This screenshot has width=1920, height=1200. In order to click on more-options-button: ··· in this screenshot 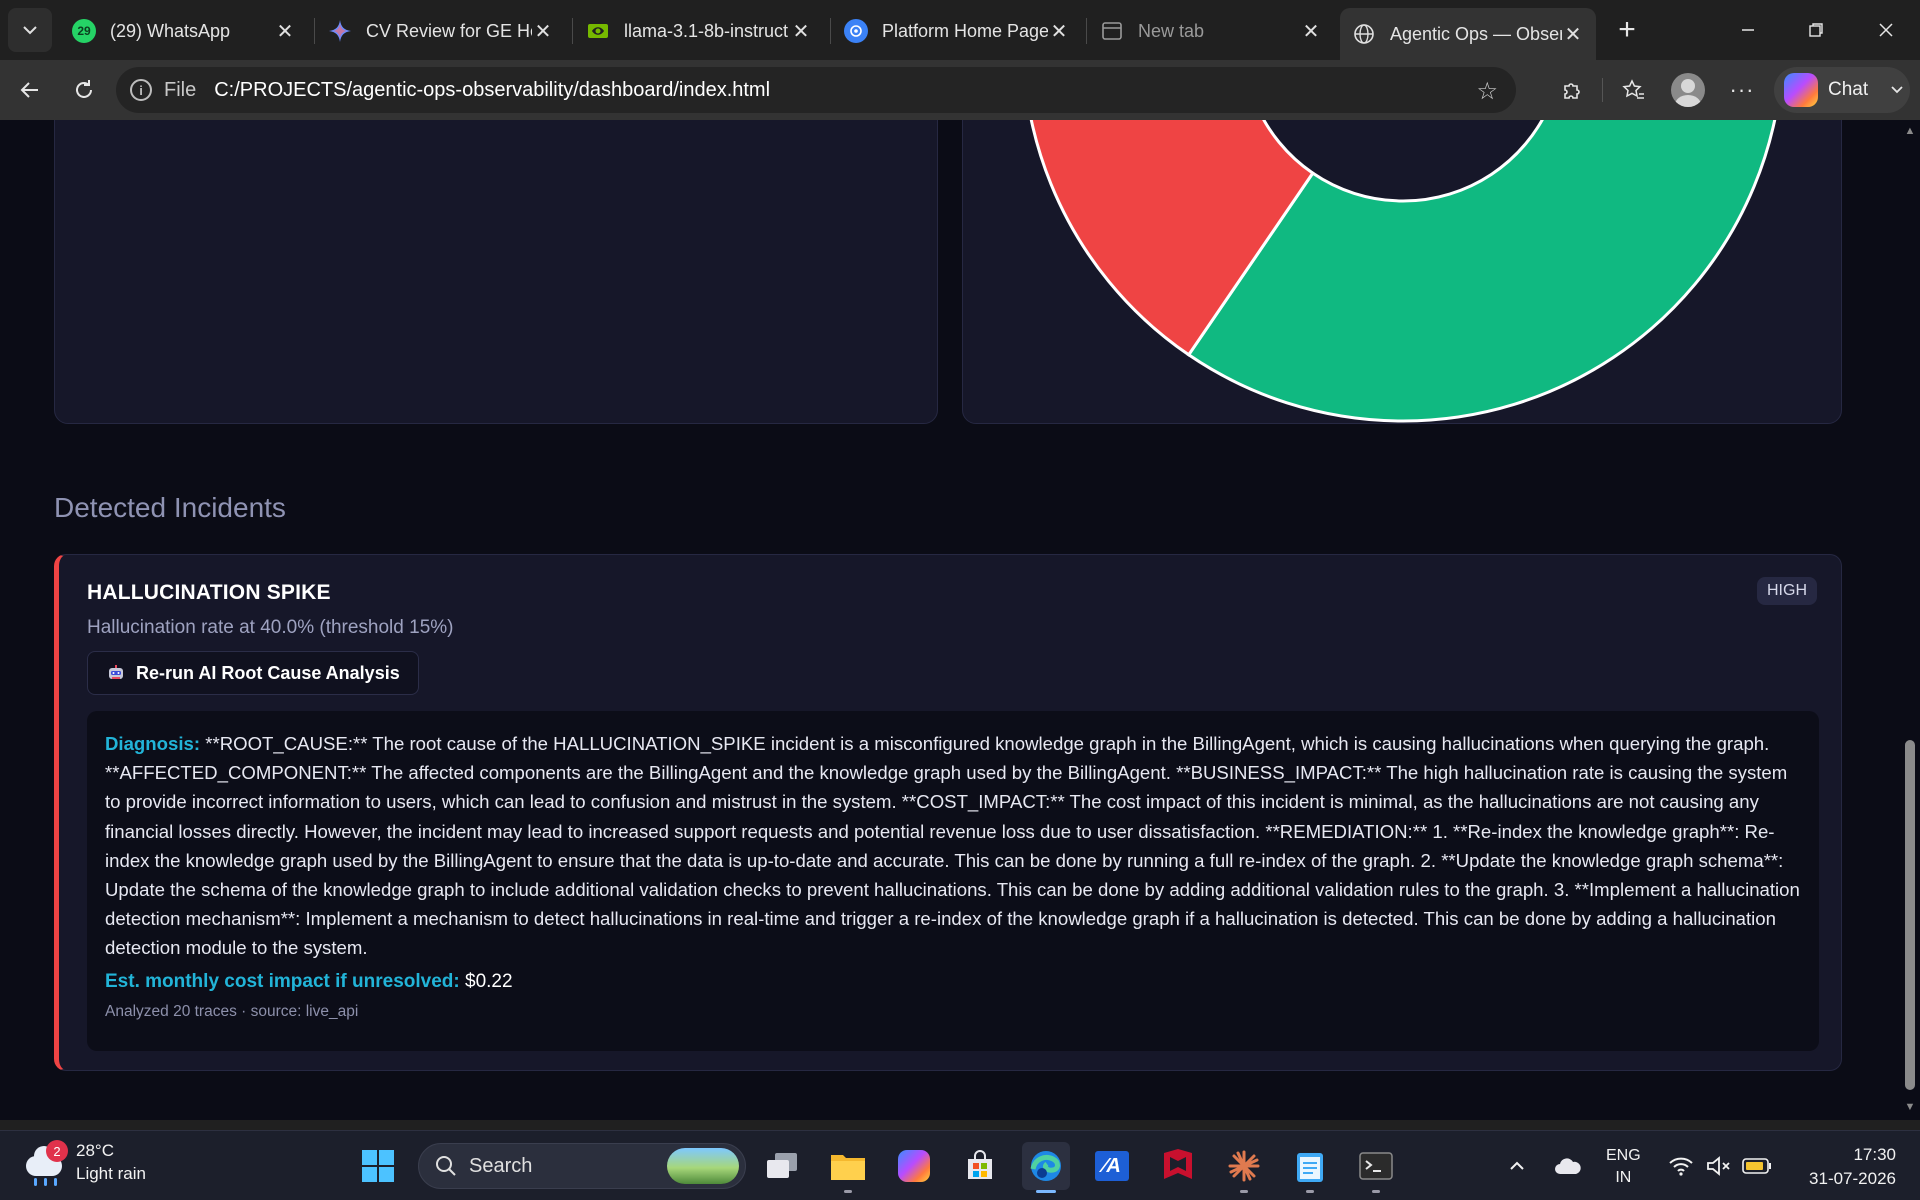, I will do `click(1742, 90)`.